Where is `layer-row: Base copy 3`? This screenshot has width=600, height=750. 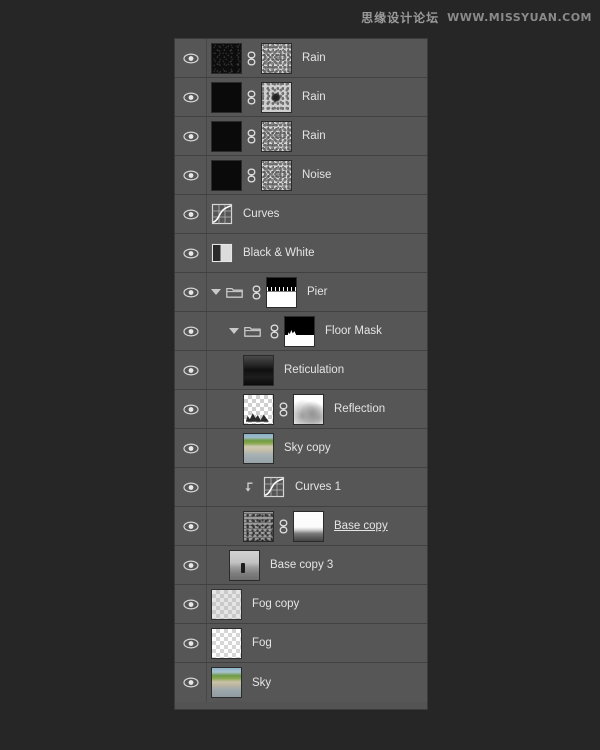 layer-row: Base copy 3 is located at coordinates (301, 565).